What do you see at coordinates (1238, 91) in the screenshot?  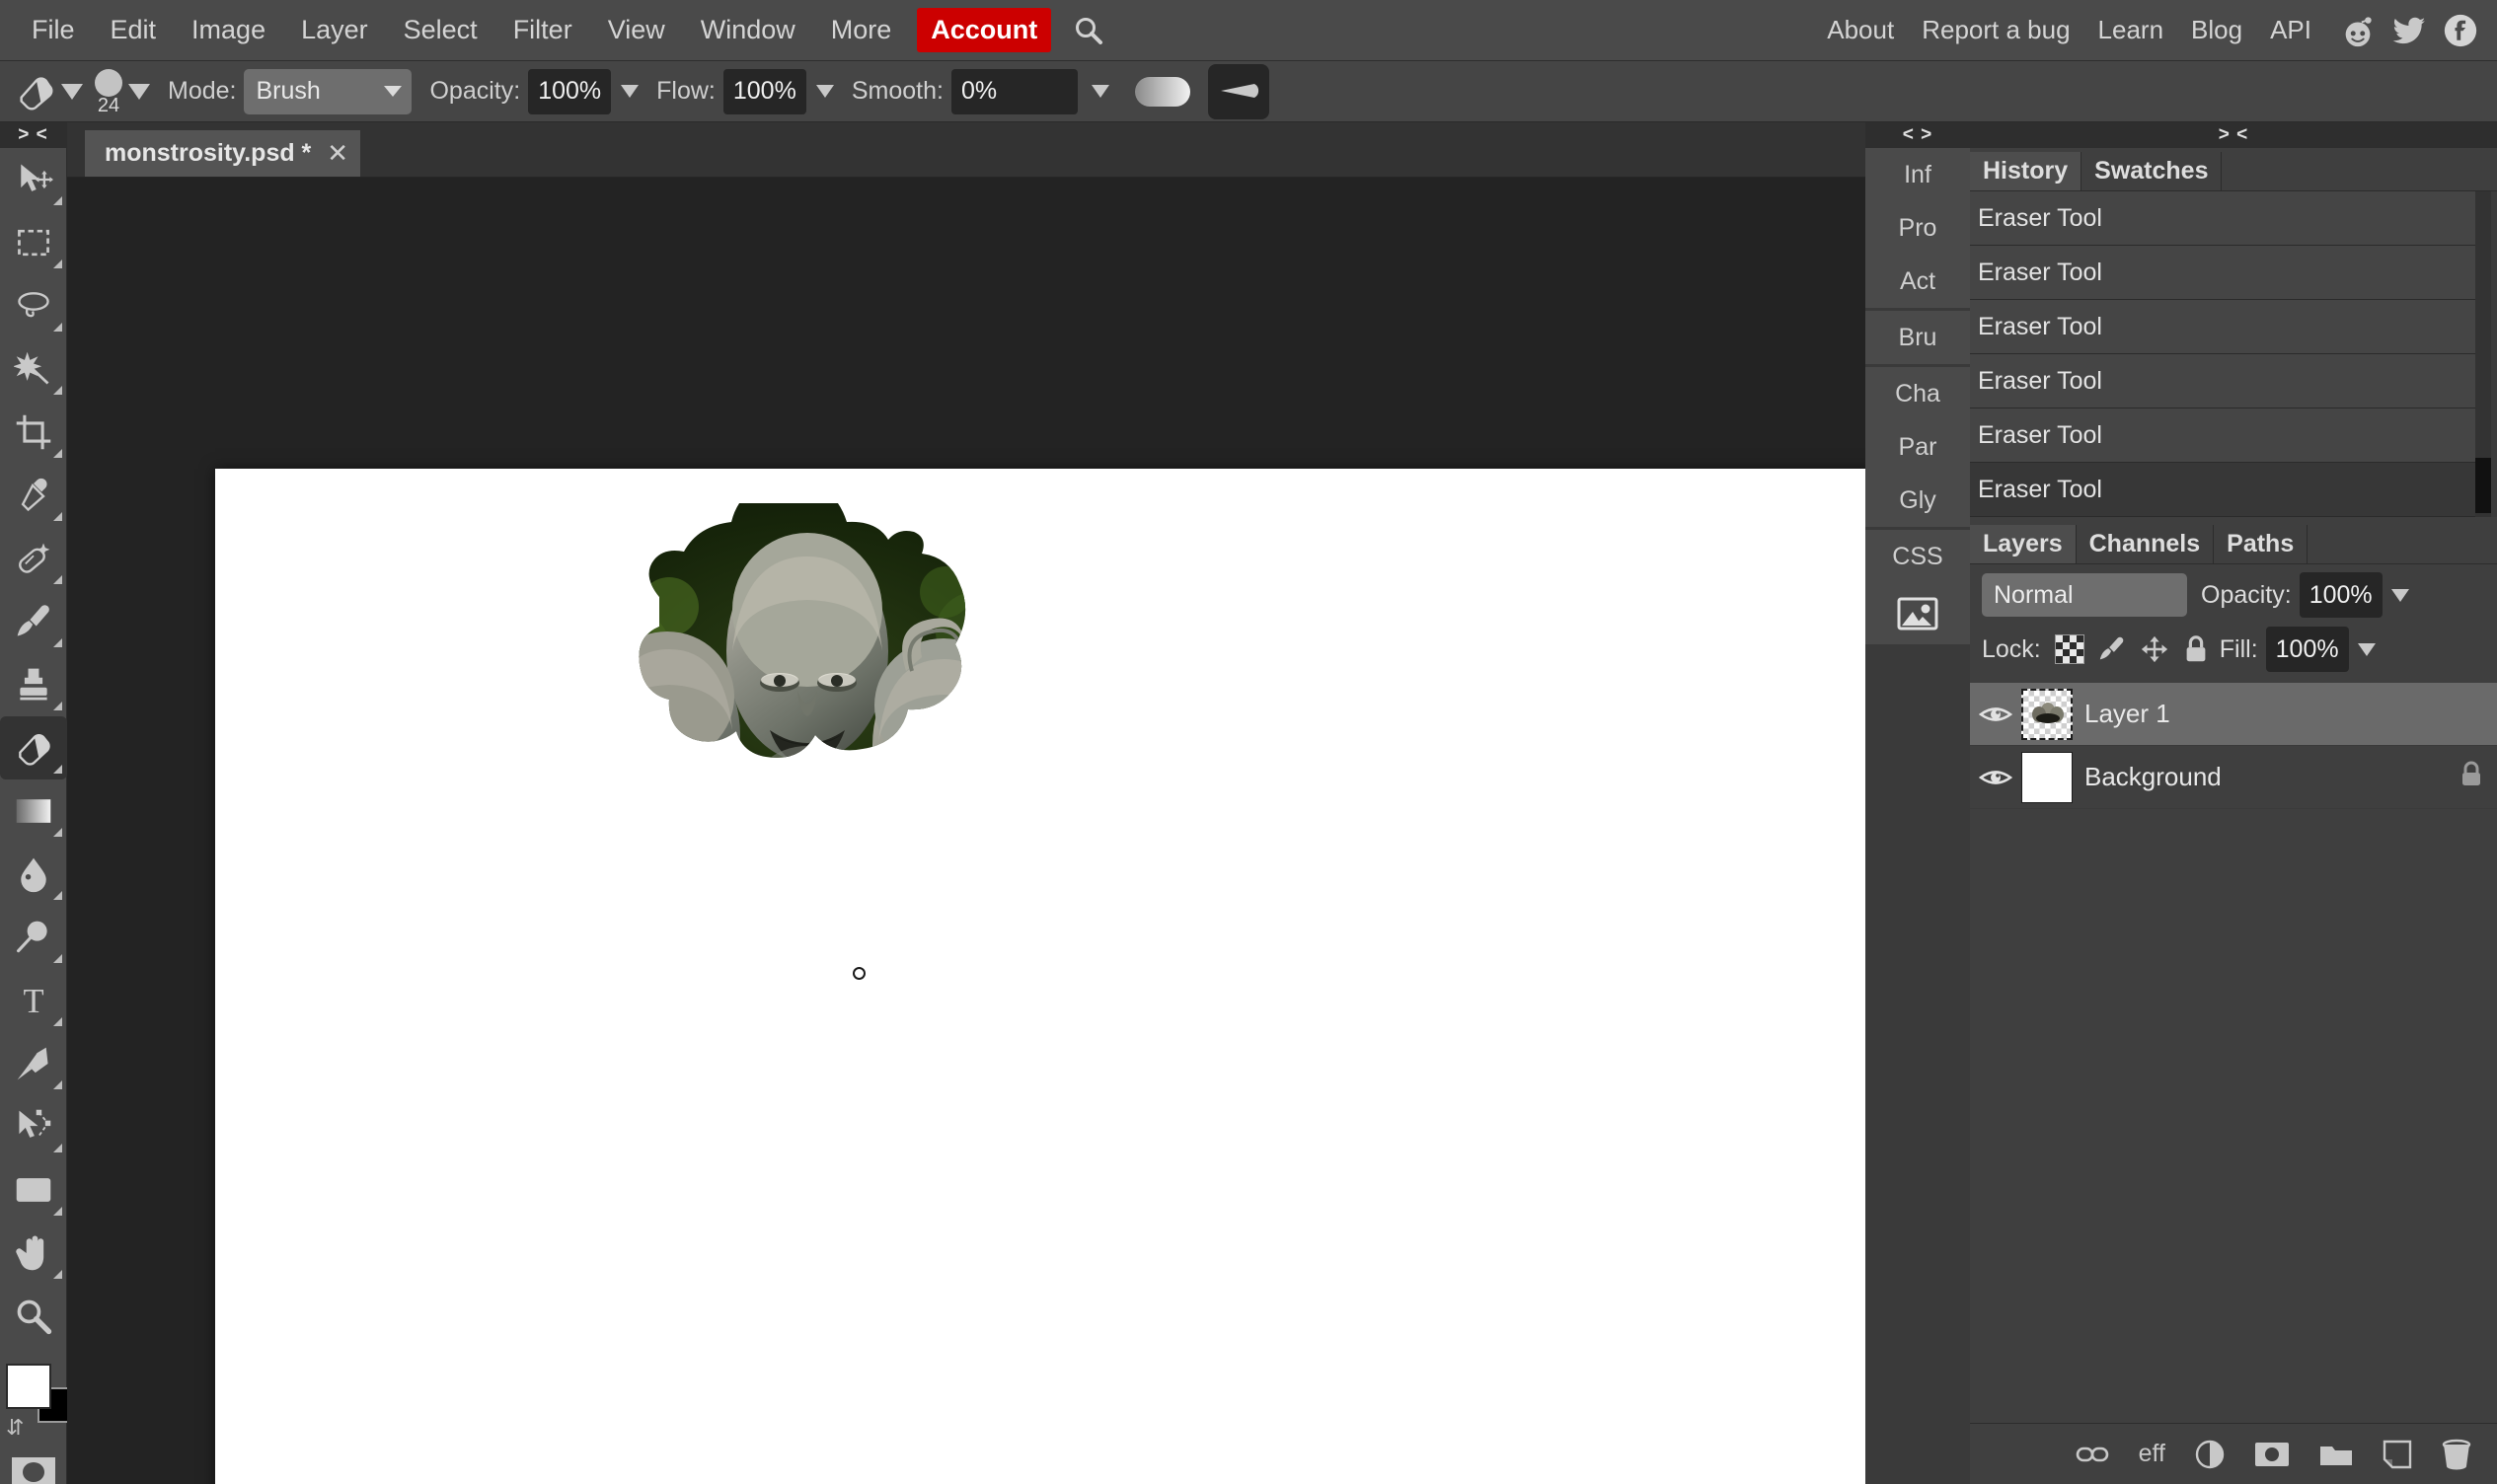 I see `airbrush-toggle` at bounding box center [1238, 91].